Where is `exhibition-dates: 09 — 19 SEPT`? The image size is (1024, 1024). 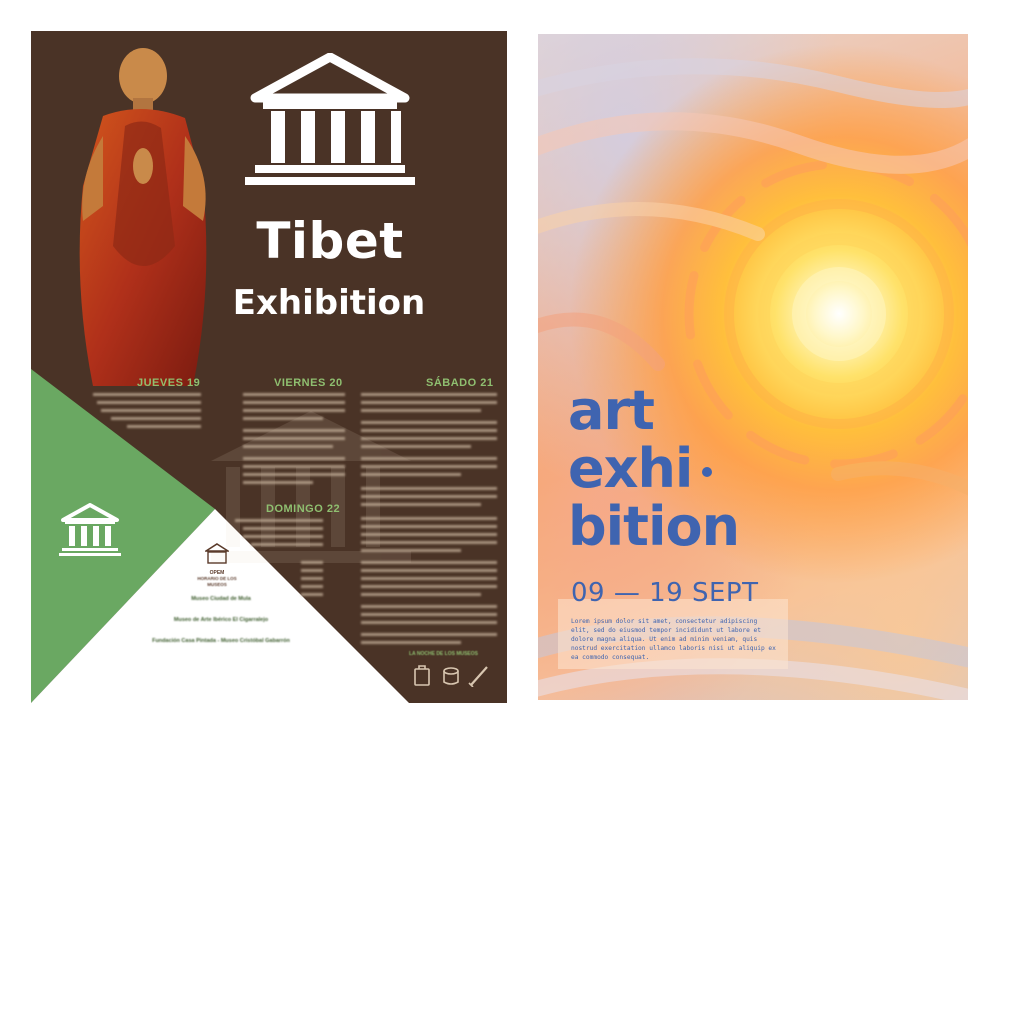 exhibition-dates: 09 — 19 SEPT is located at coordinates (665, 593).